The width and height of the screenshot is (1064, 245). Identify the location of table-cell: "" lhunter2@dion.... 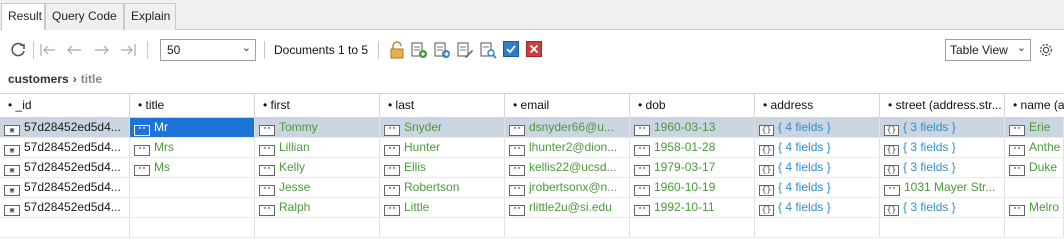
(567, 148).